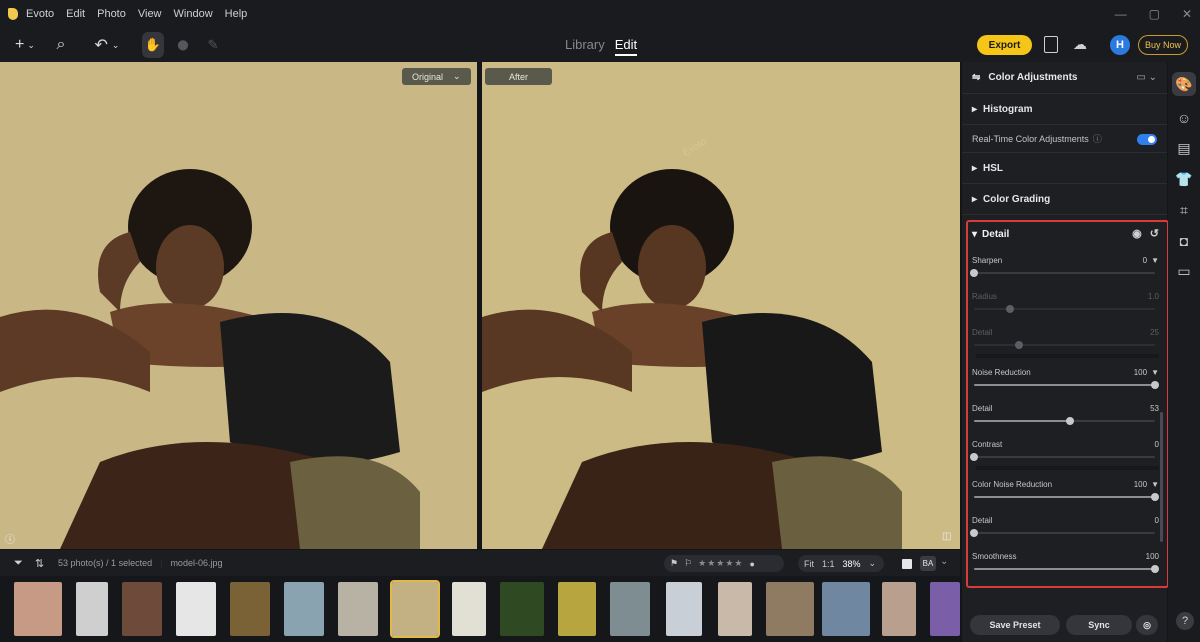  I want to click on smoothness-slider: Smoothness 100, so click(1067, 560).